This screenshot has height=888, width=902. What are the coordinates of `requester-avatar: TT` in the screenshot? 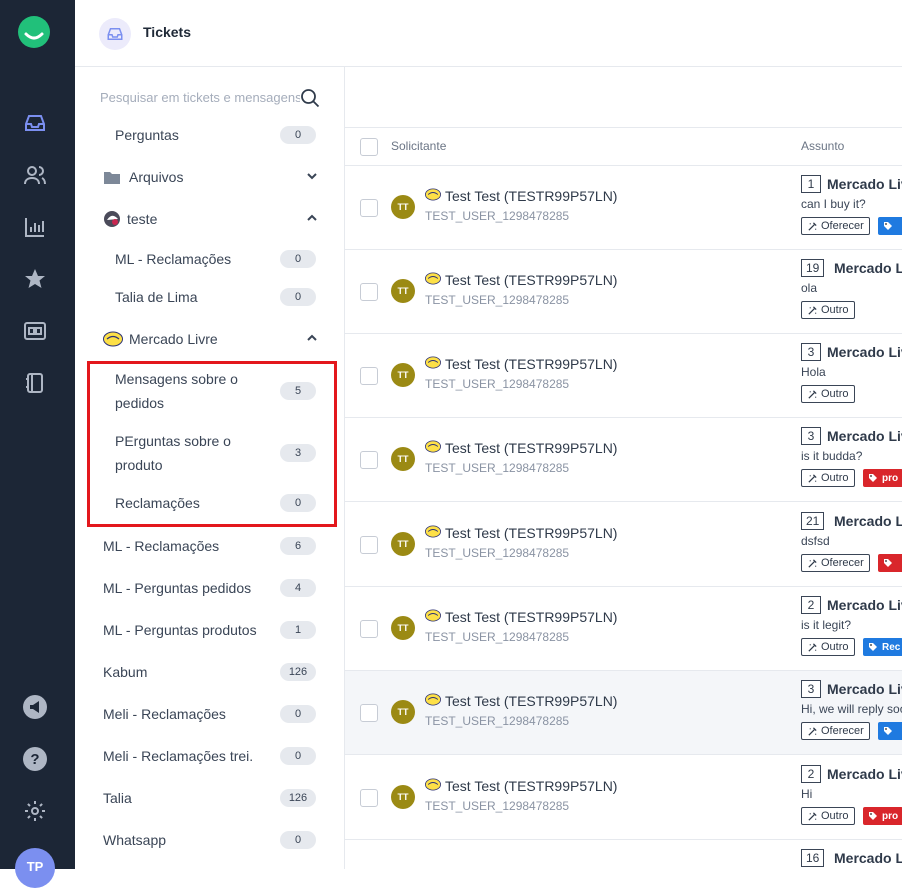 It's located at (403, 207).